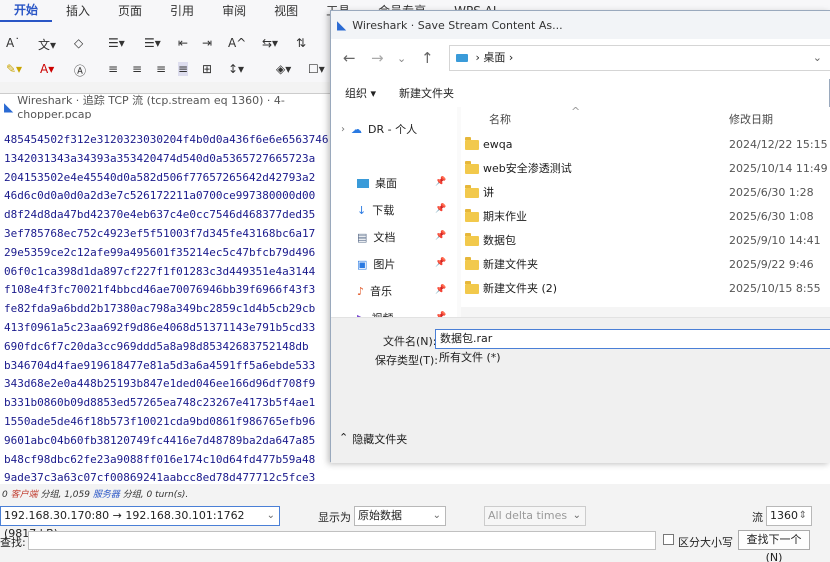  Describe the element at coordinates (645, 312) in the screenshot. I see `horizontal-scrollbar` at that location.